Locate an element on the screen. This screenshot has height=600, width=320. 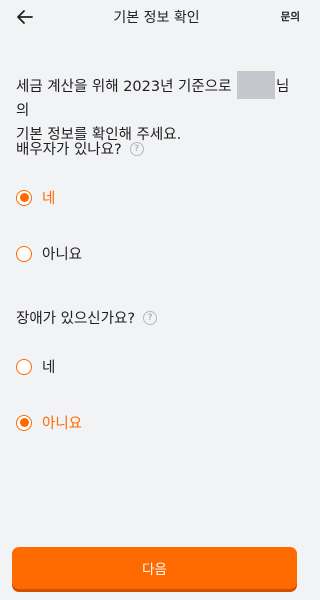
spouse-option-yes: 네 is located at coordinates (35, 197).